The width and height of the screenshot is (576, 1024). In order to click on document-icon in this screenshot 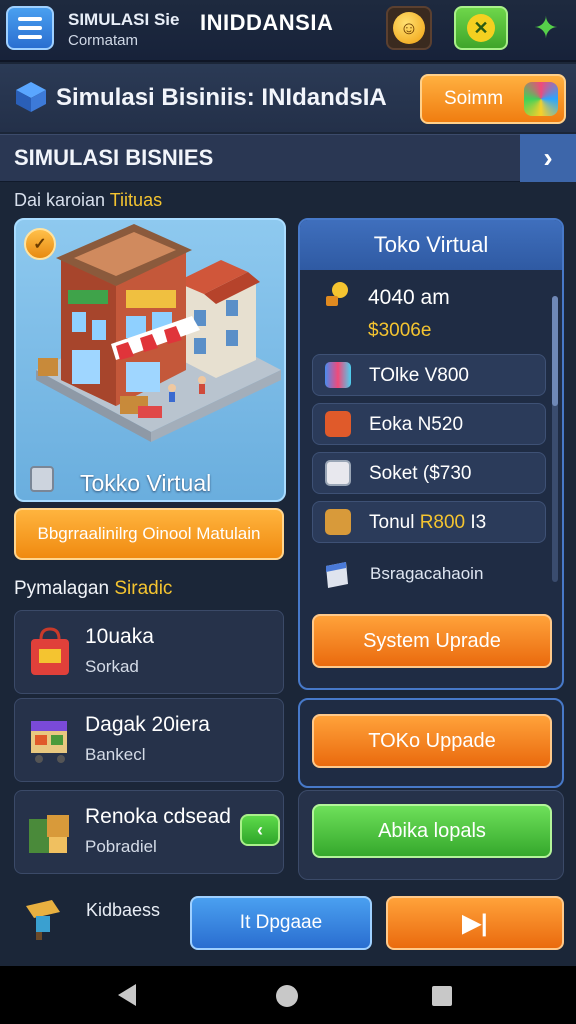, I will do `click(338, 473)`.